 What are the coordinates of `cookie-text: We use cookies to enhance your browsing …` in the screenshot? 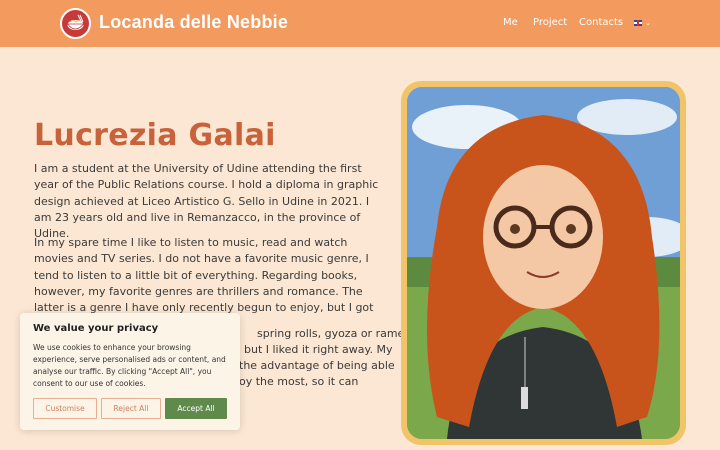 It's located at (129, 365).